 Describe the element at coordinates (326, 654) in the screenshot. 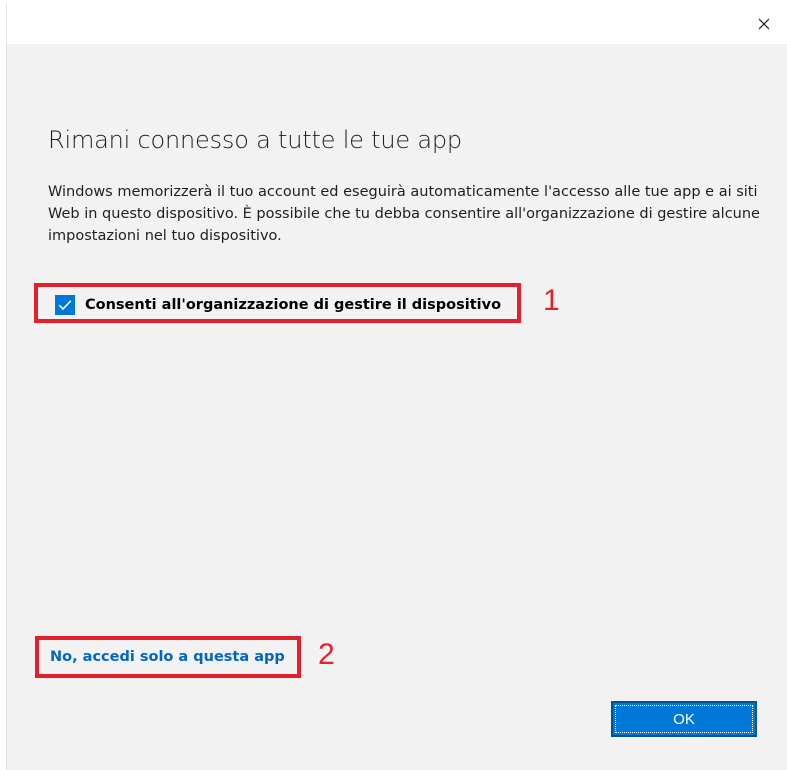

I see `annotation-marker-2: 2` at that location.